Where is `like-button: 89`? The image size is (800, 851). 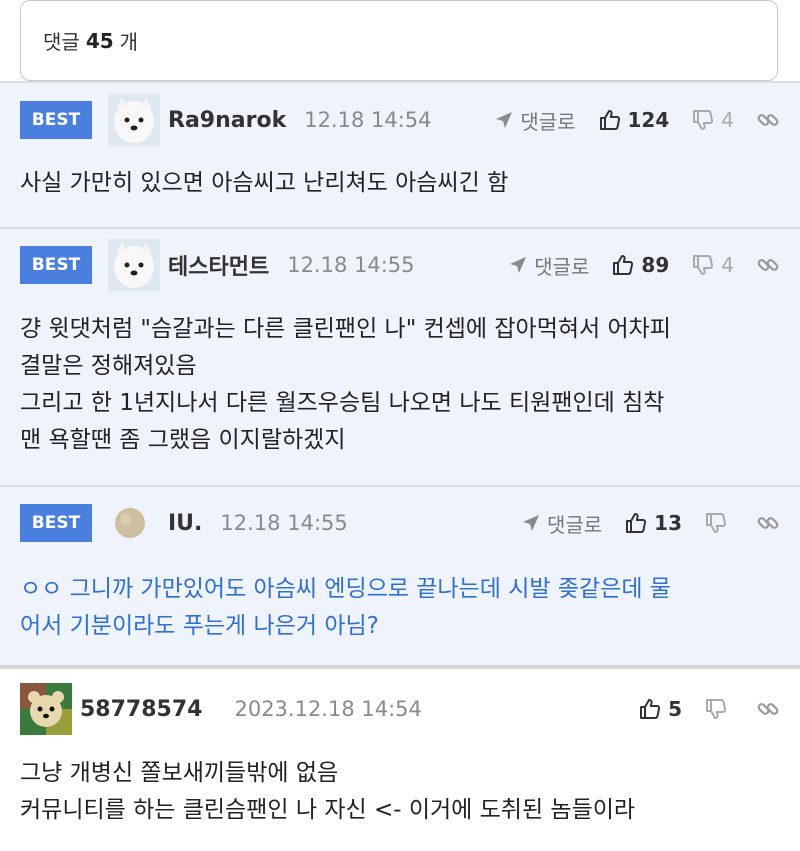
like-button: 89 is located at coordinates (640, 265).